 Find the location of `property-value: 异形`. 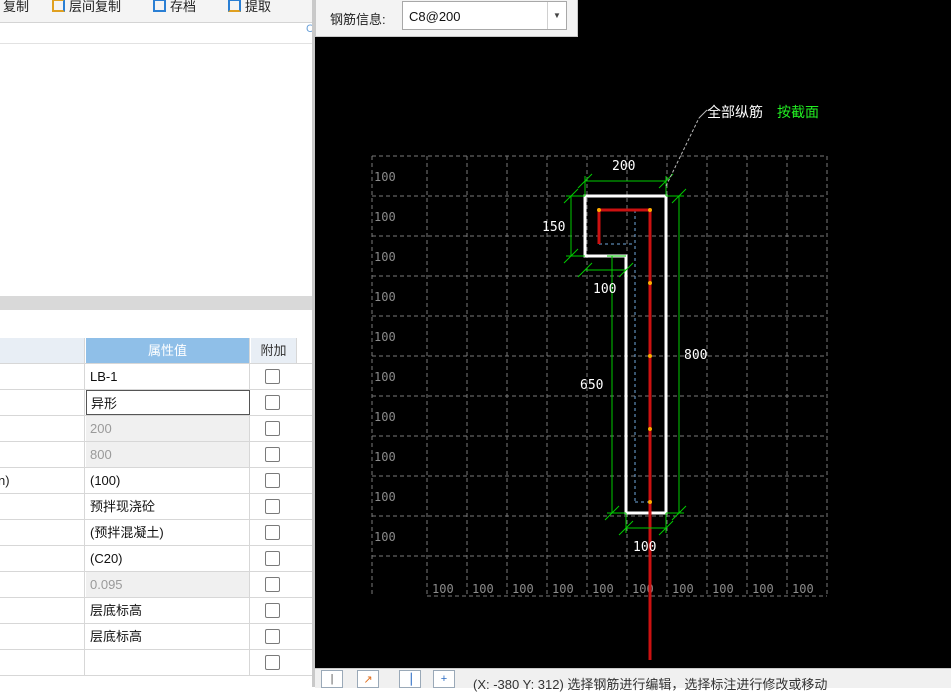

property-value: 异形 is located at coordinates (168, 402).